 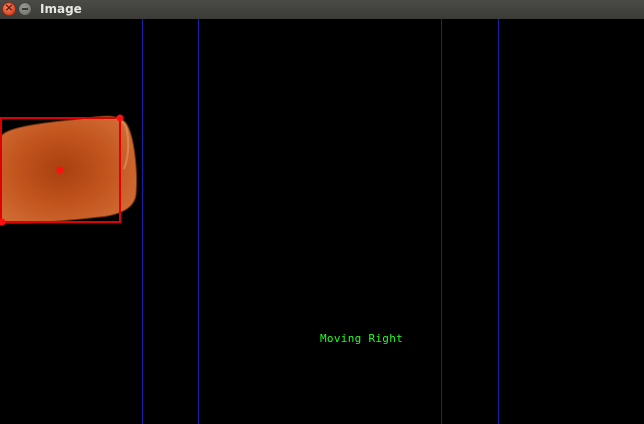 I want to click on tracked-object, so click(x=68, y=169).